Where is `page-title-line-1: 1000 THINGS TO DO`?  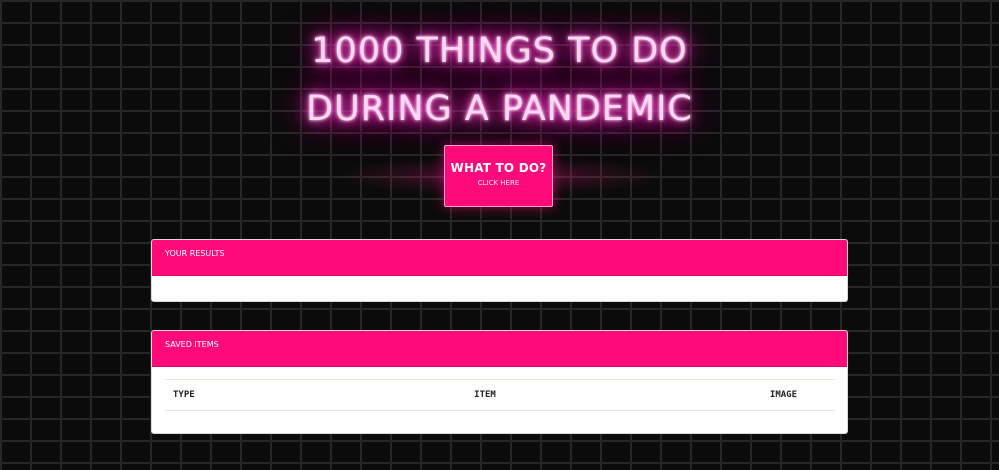 page-title-line-1: 1000 THINGS TO DO is located at coordinates (499, 51).